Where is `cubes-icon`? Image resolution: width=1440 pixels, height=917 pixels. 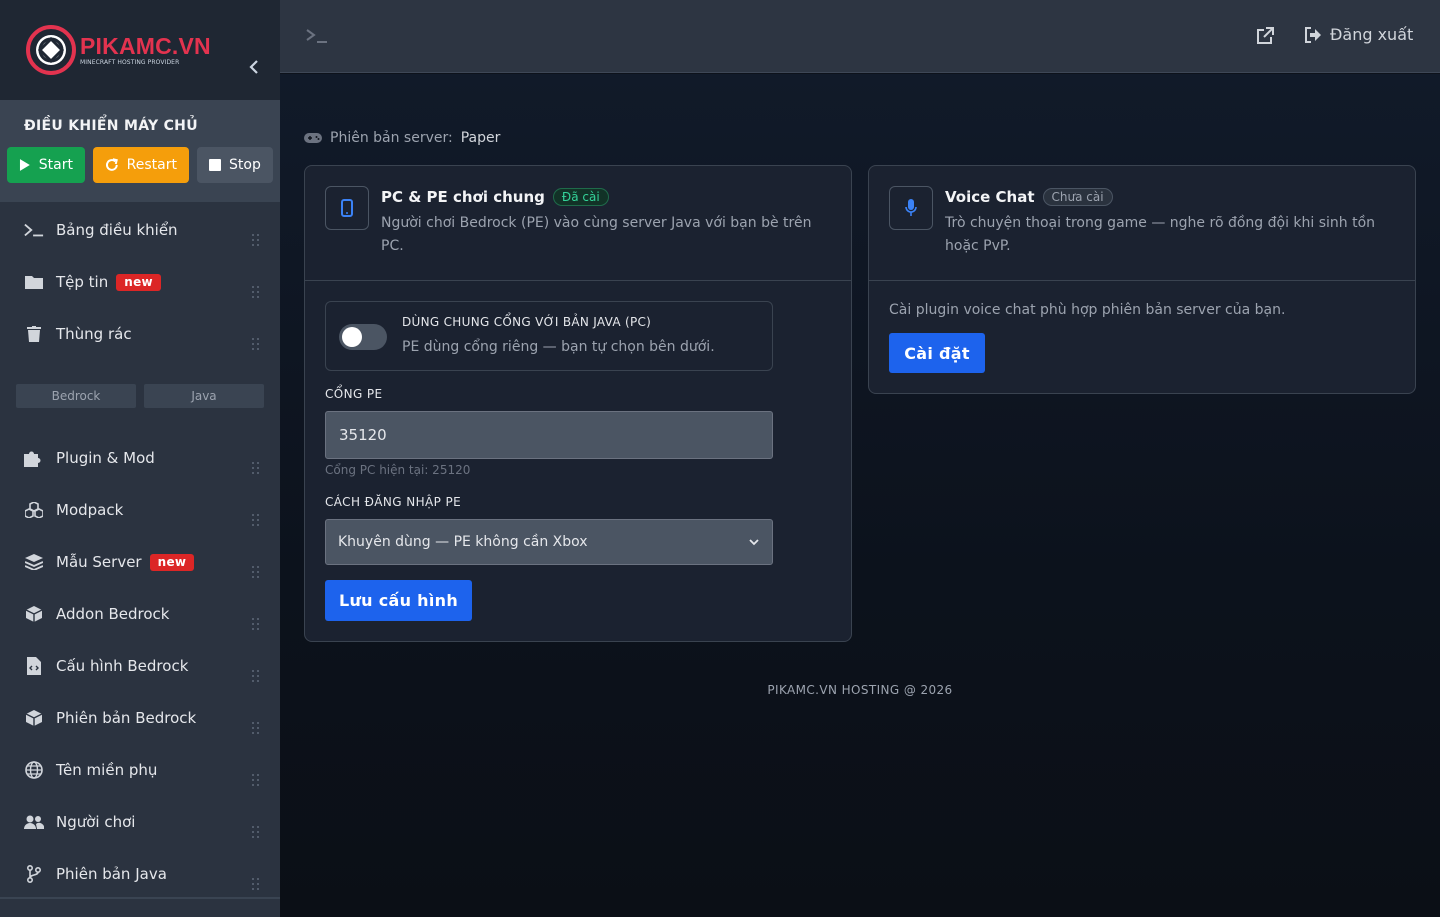
cubes-icon is located at coordinates (34, 510).